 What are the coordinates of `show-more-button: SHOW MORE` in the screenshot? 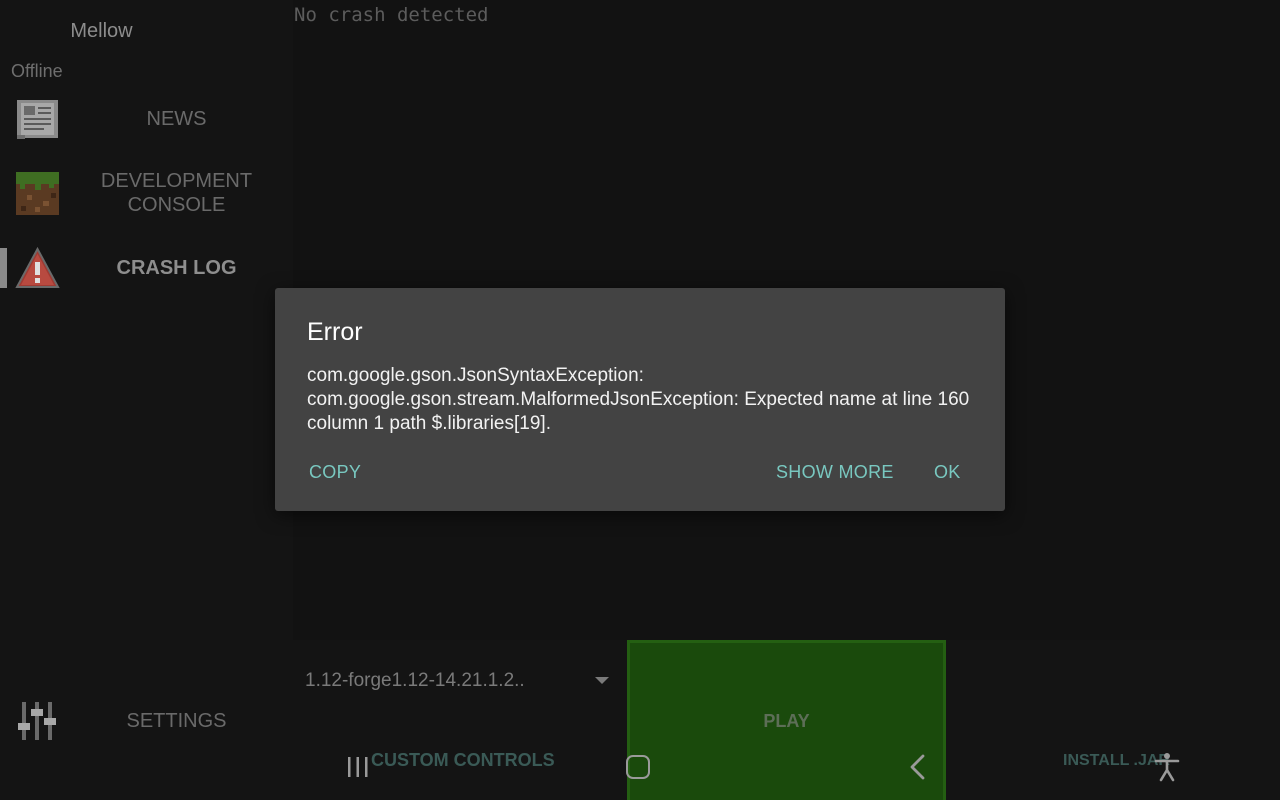 It's located at (835, 472).